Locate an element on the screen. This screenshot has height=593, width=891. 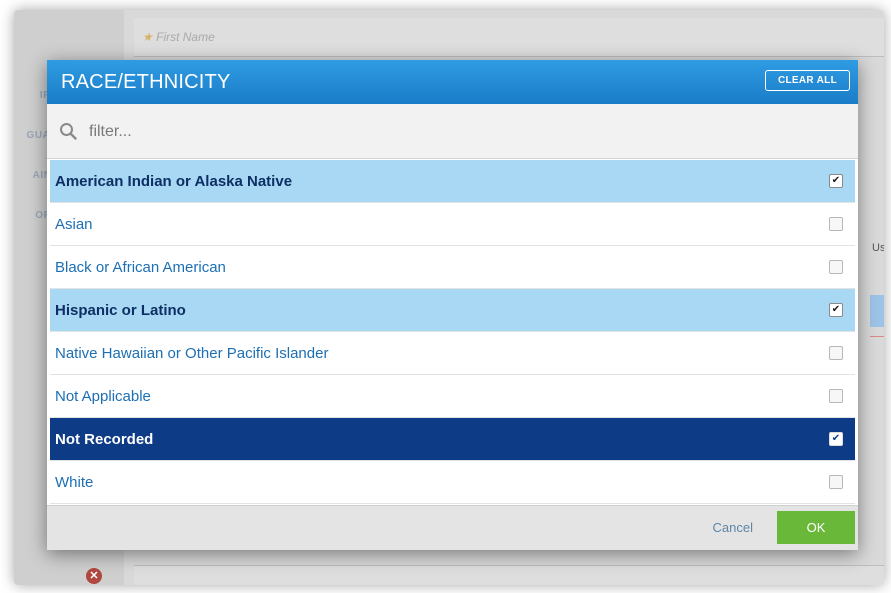
filter-bar is located at coordinates (452, 131).